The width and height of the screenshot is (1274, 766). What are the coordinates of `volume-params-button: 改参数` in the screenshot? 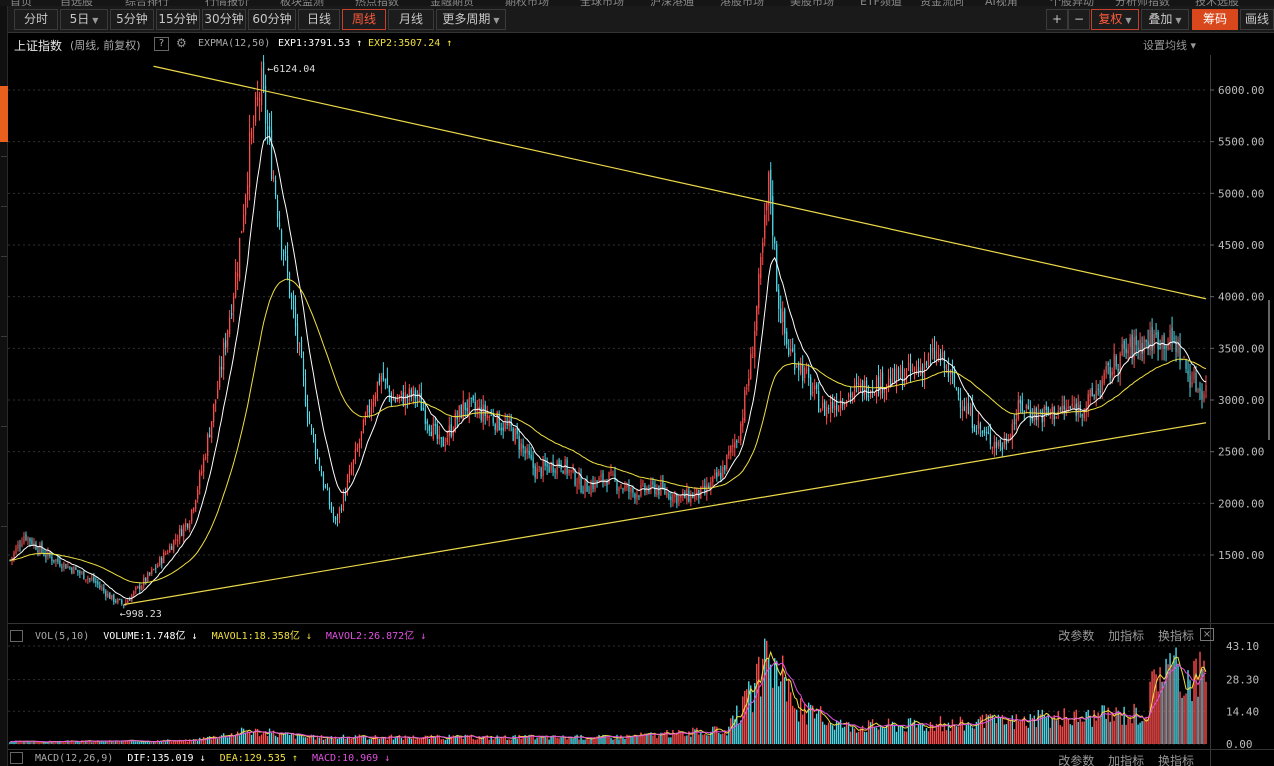 It's located at (1076, 636).